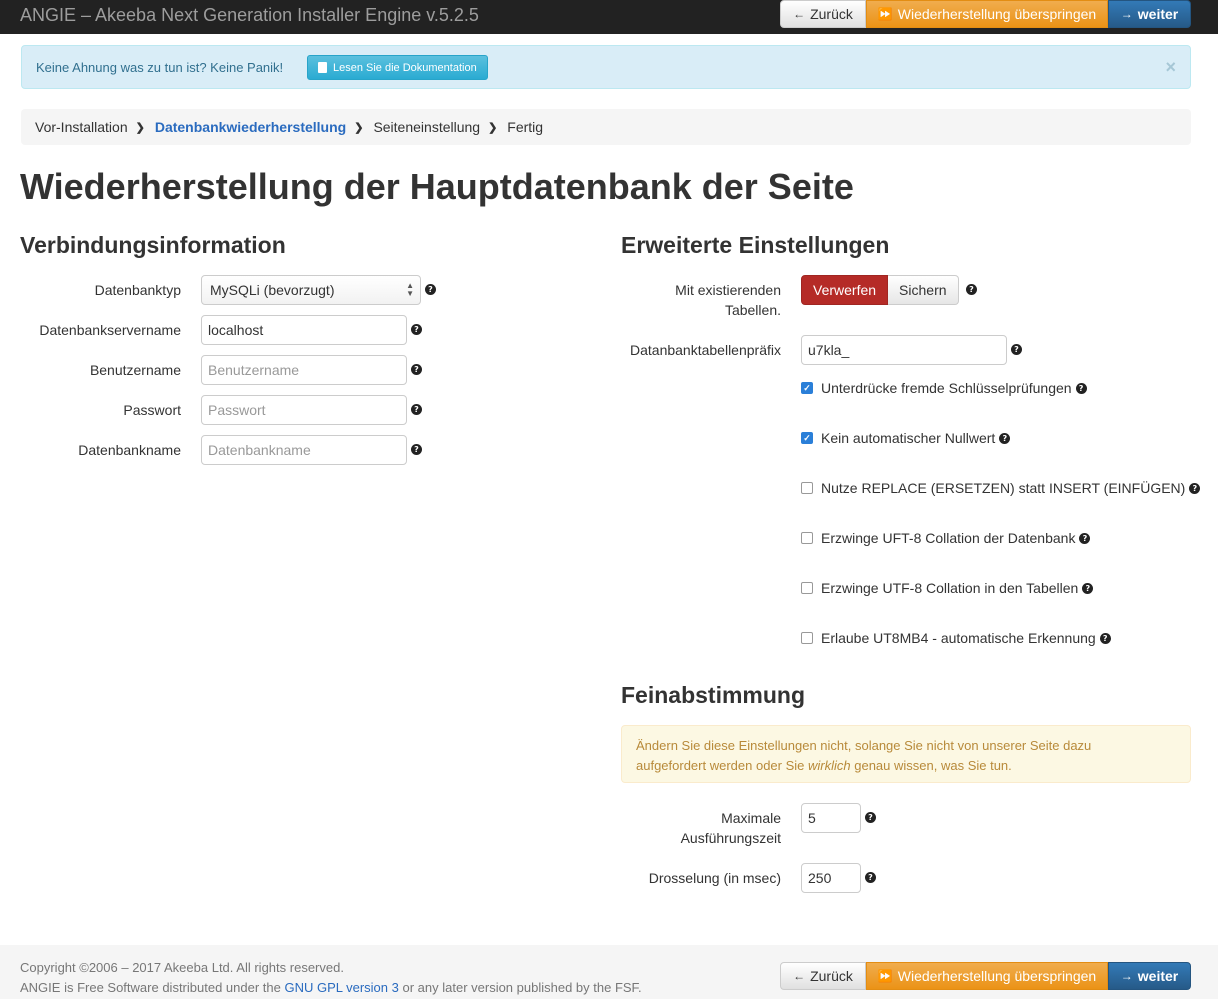 The height and width of the screenshot is (999, 1218). Describe the element at coordinates (701, 828) in the screenshot. I see `max-exec-time-label: Maximale Ausführungszeit` at that location.